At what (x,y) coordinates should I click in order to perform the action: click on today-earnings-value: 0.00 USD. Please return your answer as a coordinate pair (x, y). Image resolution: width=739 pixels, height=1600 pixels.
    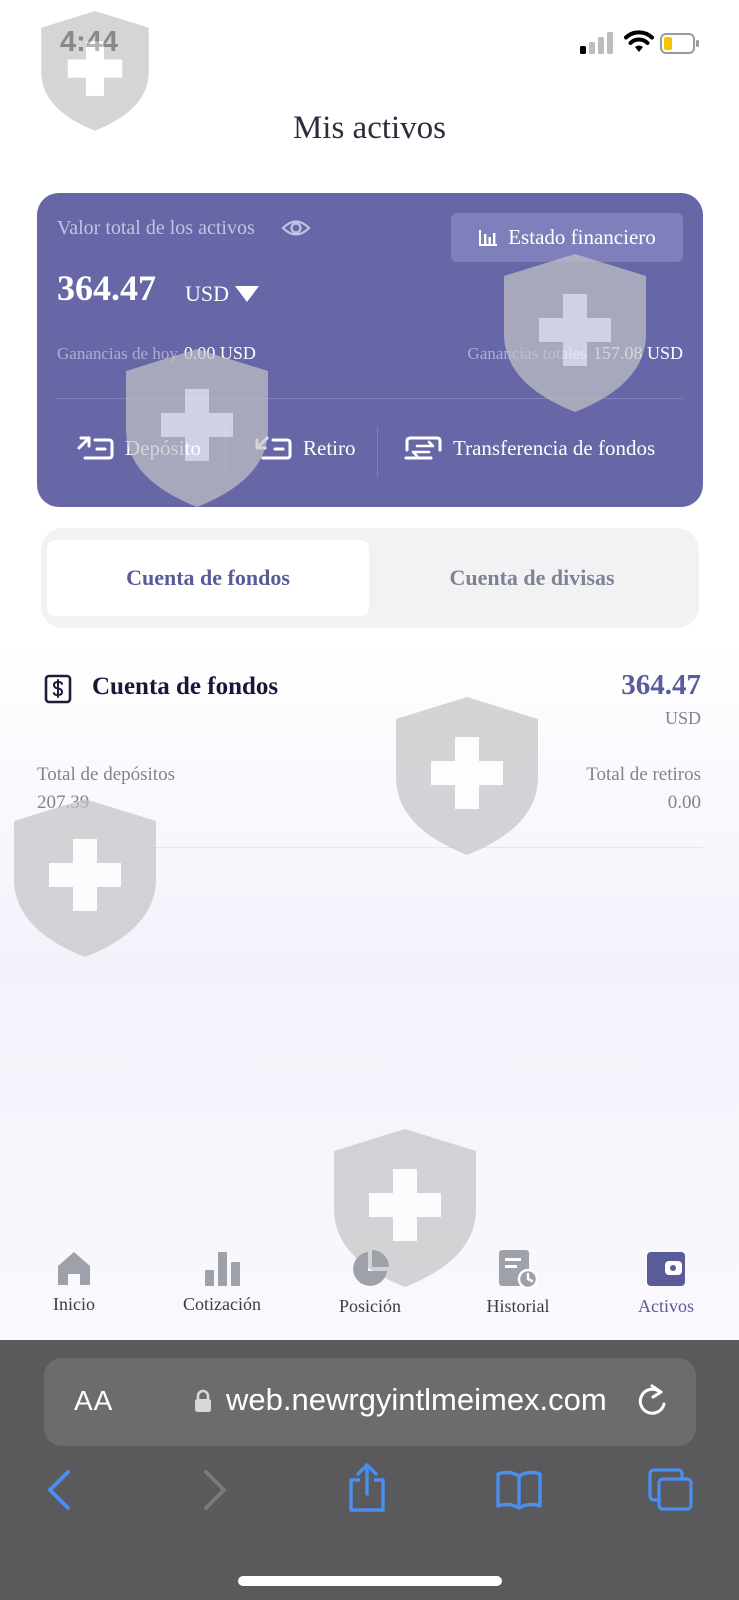
    Looking at the image, I should click on (219, 353).